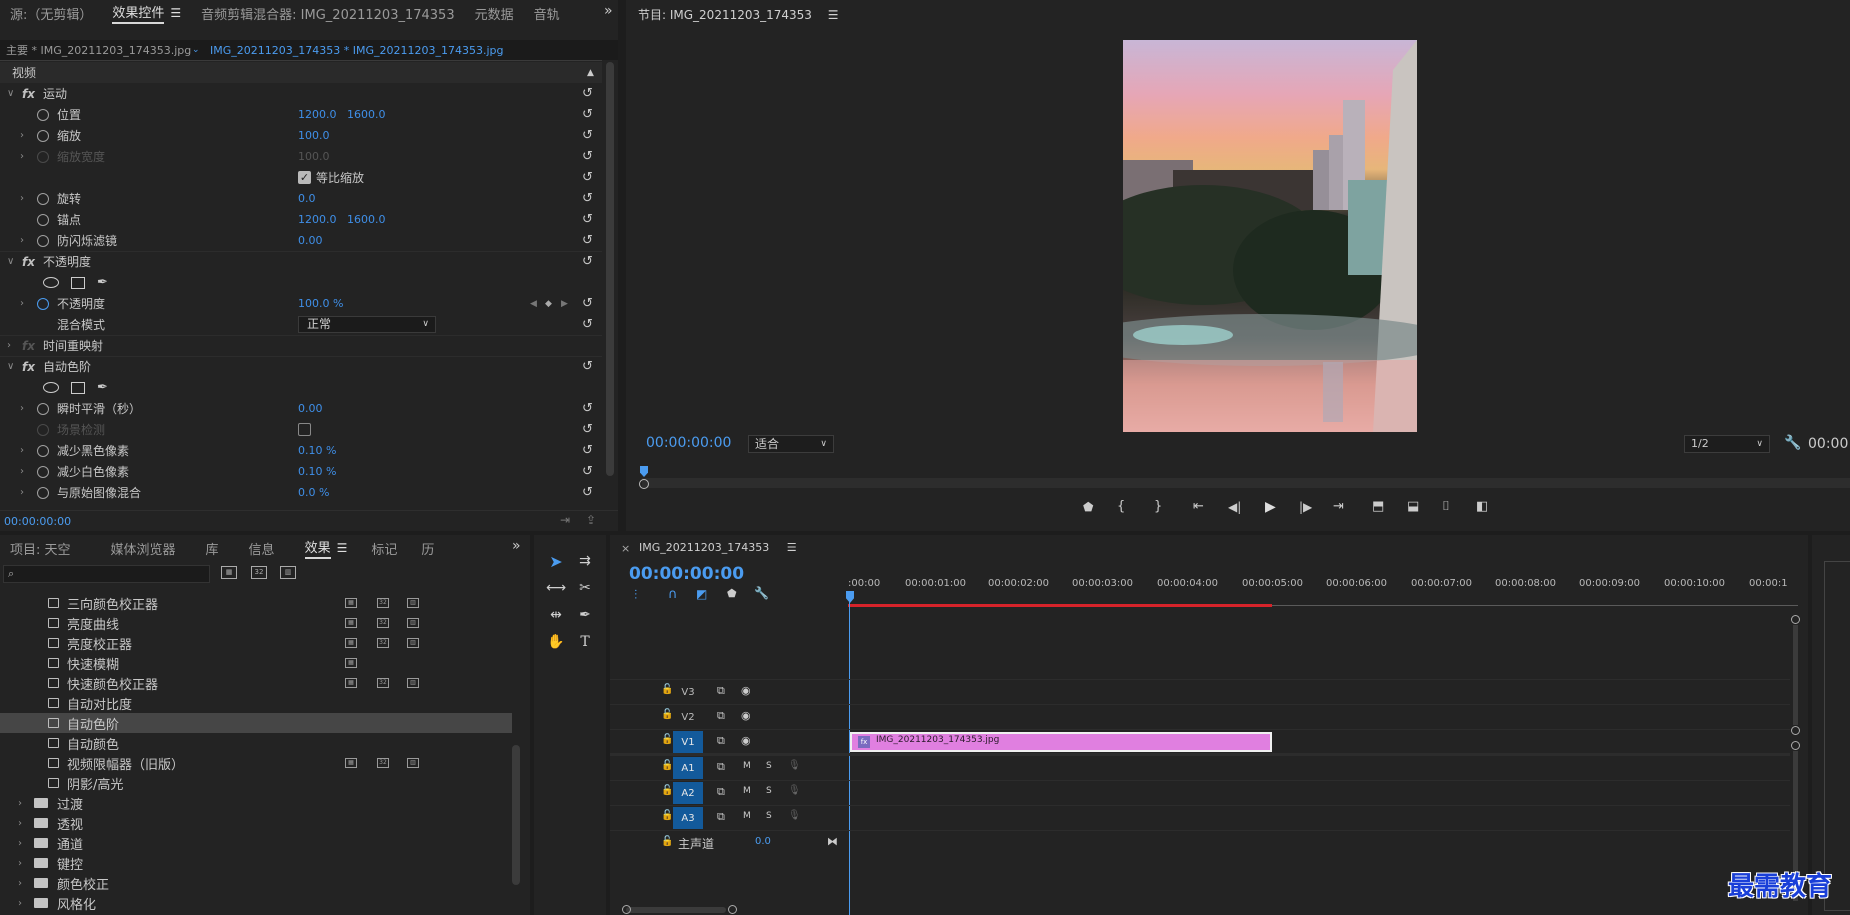 This screenshot has height=915, width=1850. Describe the element at coordinates (133, 548) in the screenshot. I see `tab-media-browser: 媒体浏览器` at that location.